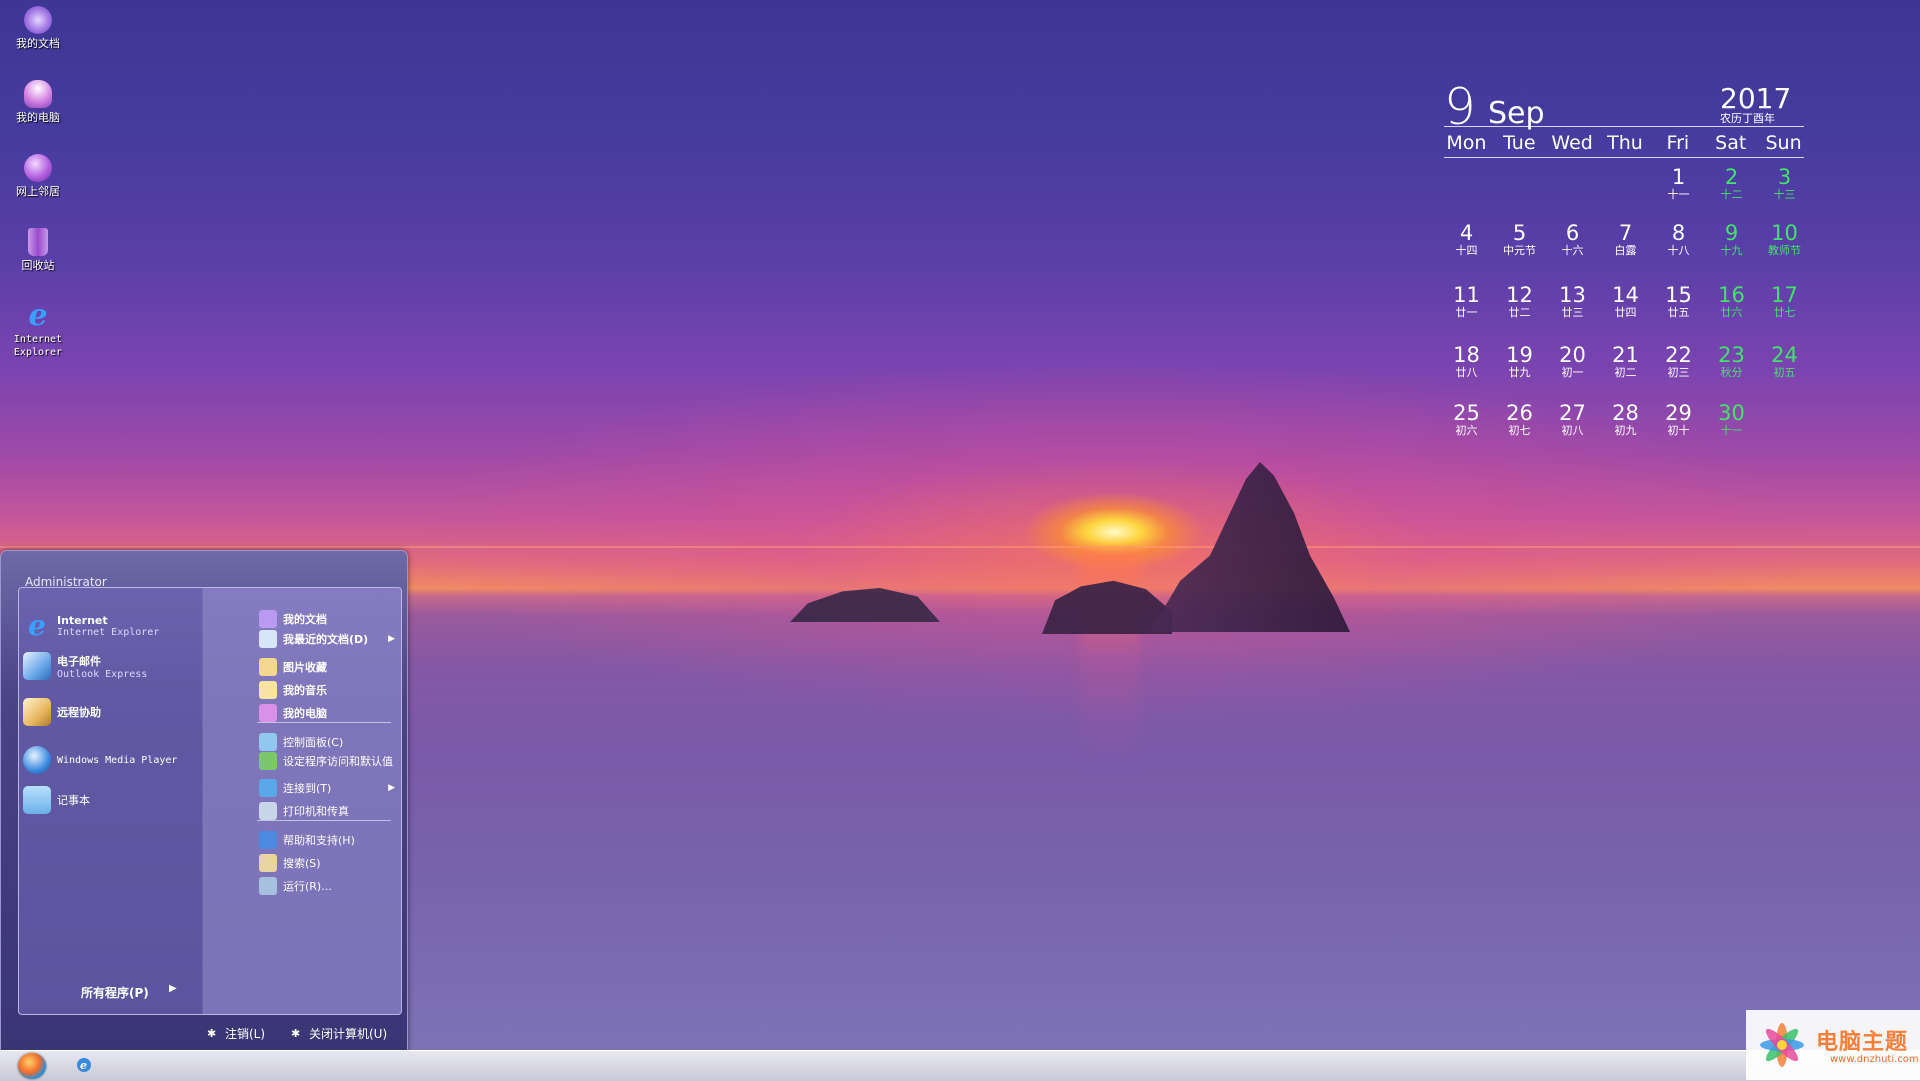 Image resolution: width=1920 pixels, height=1081 pixels. I want to click on desktop-icon-recycle-bin: 回收站, so click(38, 250).